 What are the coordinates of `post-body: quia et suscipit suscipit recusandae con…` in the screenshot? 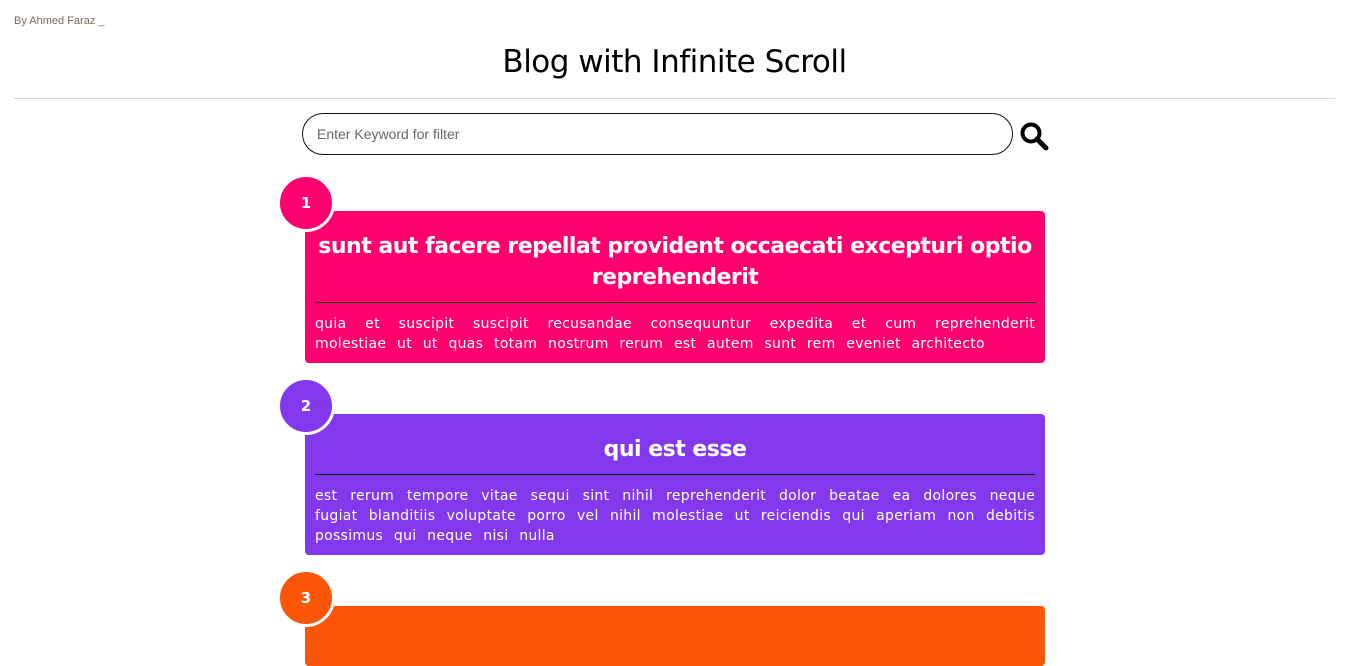 It's located at (675, 334).